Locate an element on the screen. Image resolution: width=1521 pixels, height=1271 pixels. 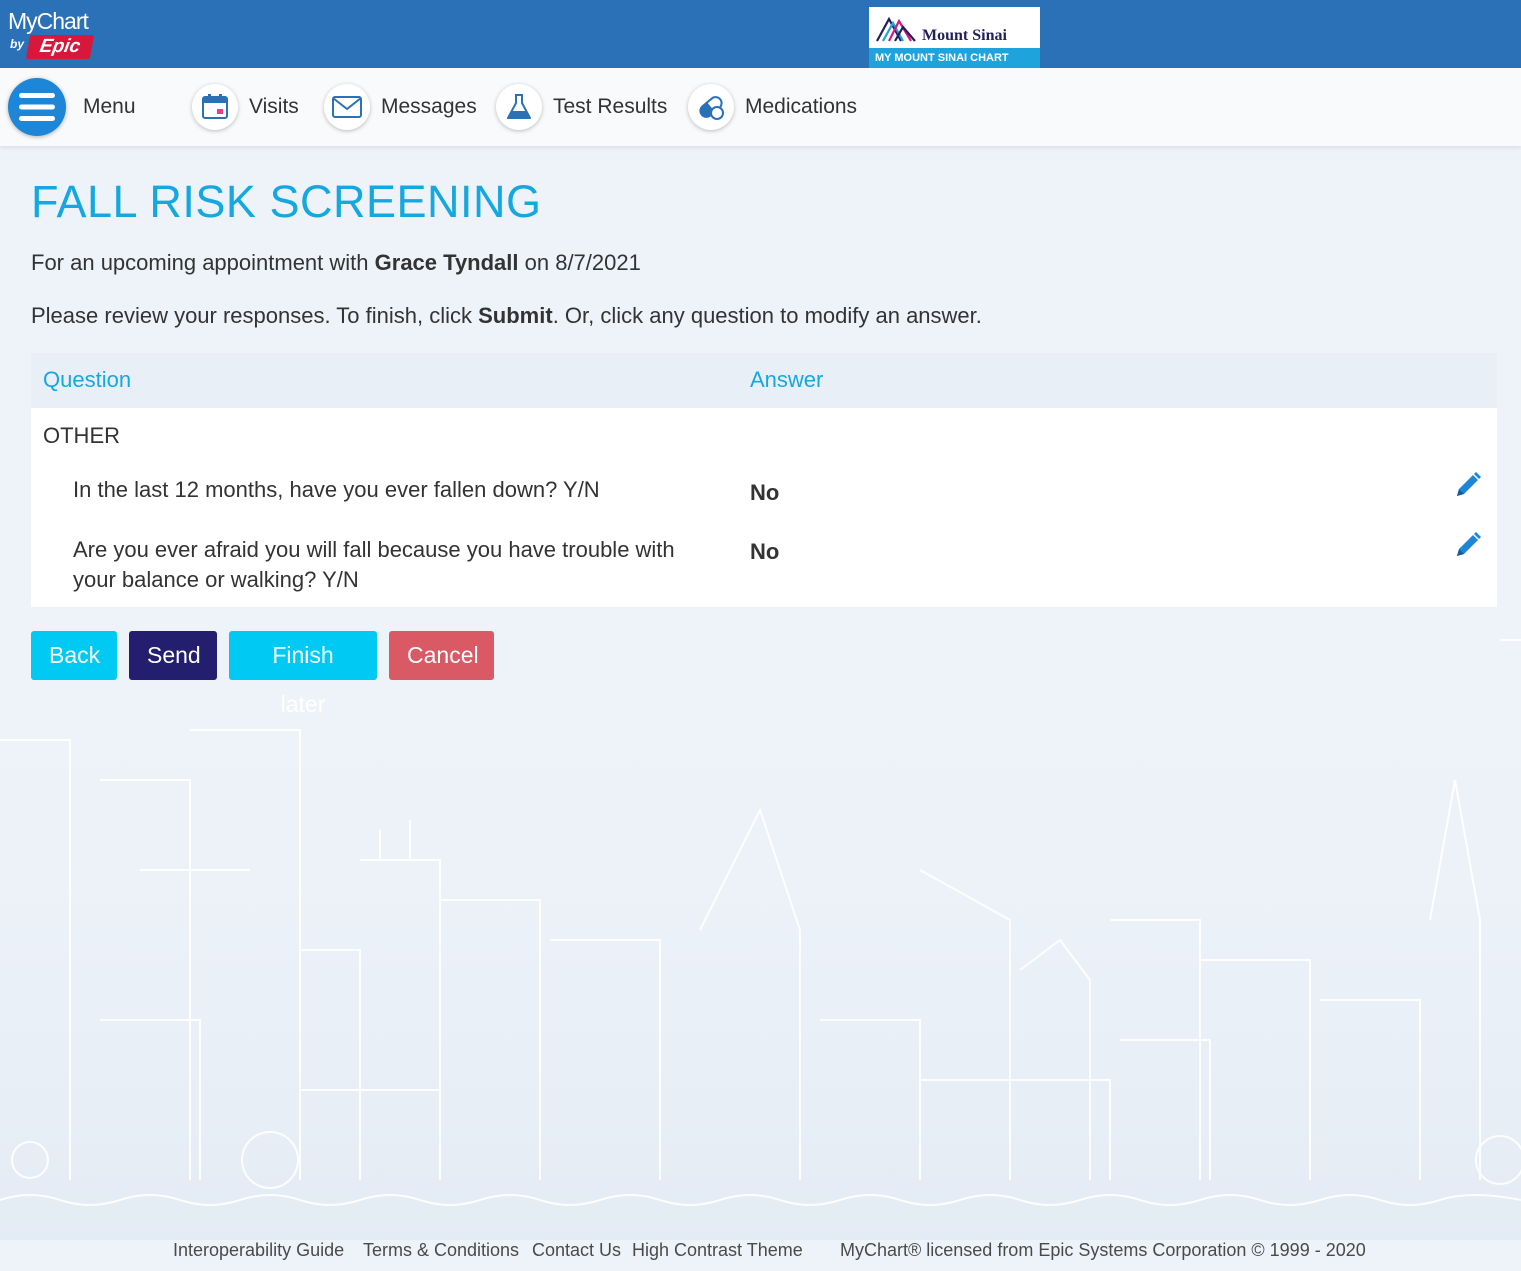
medications-button is located at coordinates (711, 107).